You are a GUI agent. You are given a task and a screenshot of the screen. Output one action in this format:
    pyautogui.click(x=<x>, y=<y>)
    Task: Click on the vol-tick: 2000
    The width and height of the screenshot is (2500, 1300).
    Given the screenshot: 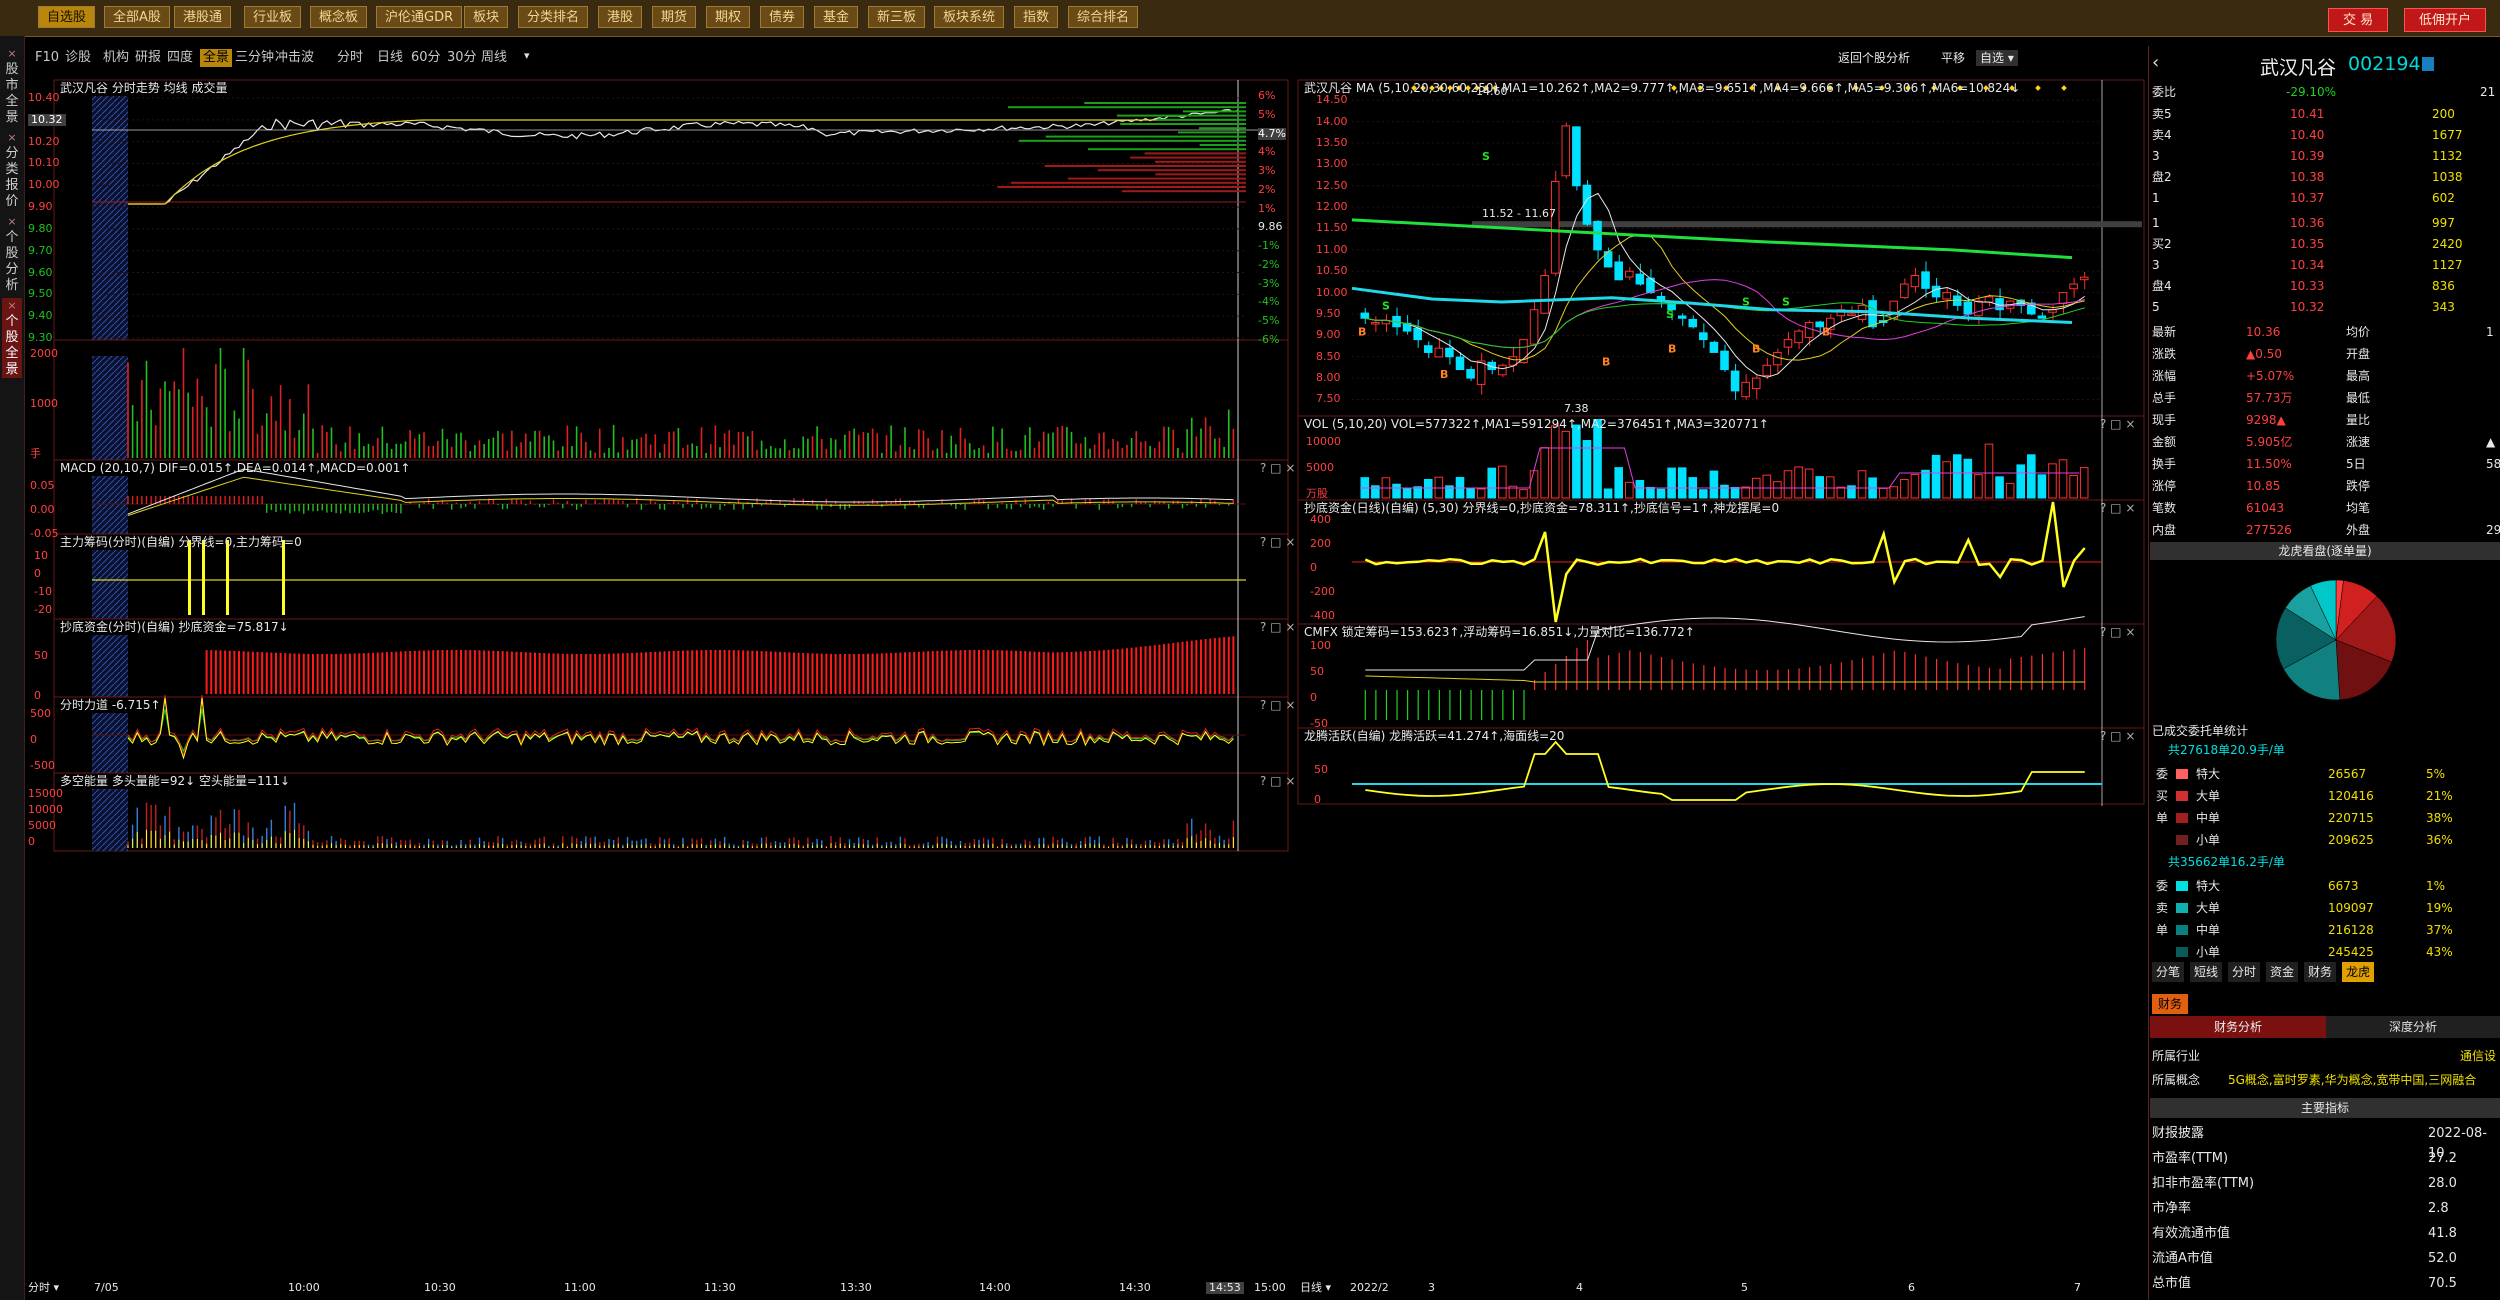 What is the action you would take?
    pyautogui.click(x=44, y=353)
    